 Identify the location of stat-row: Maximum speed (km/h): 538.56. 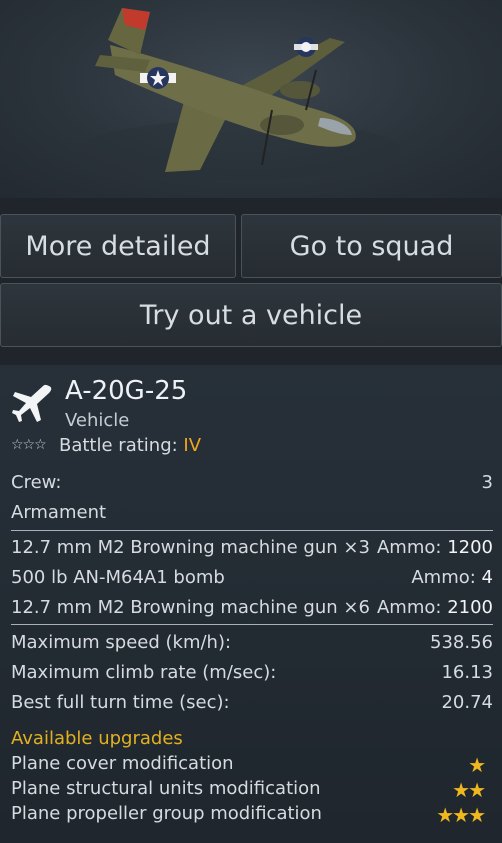
(252, 644).